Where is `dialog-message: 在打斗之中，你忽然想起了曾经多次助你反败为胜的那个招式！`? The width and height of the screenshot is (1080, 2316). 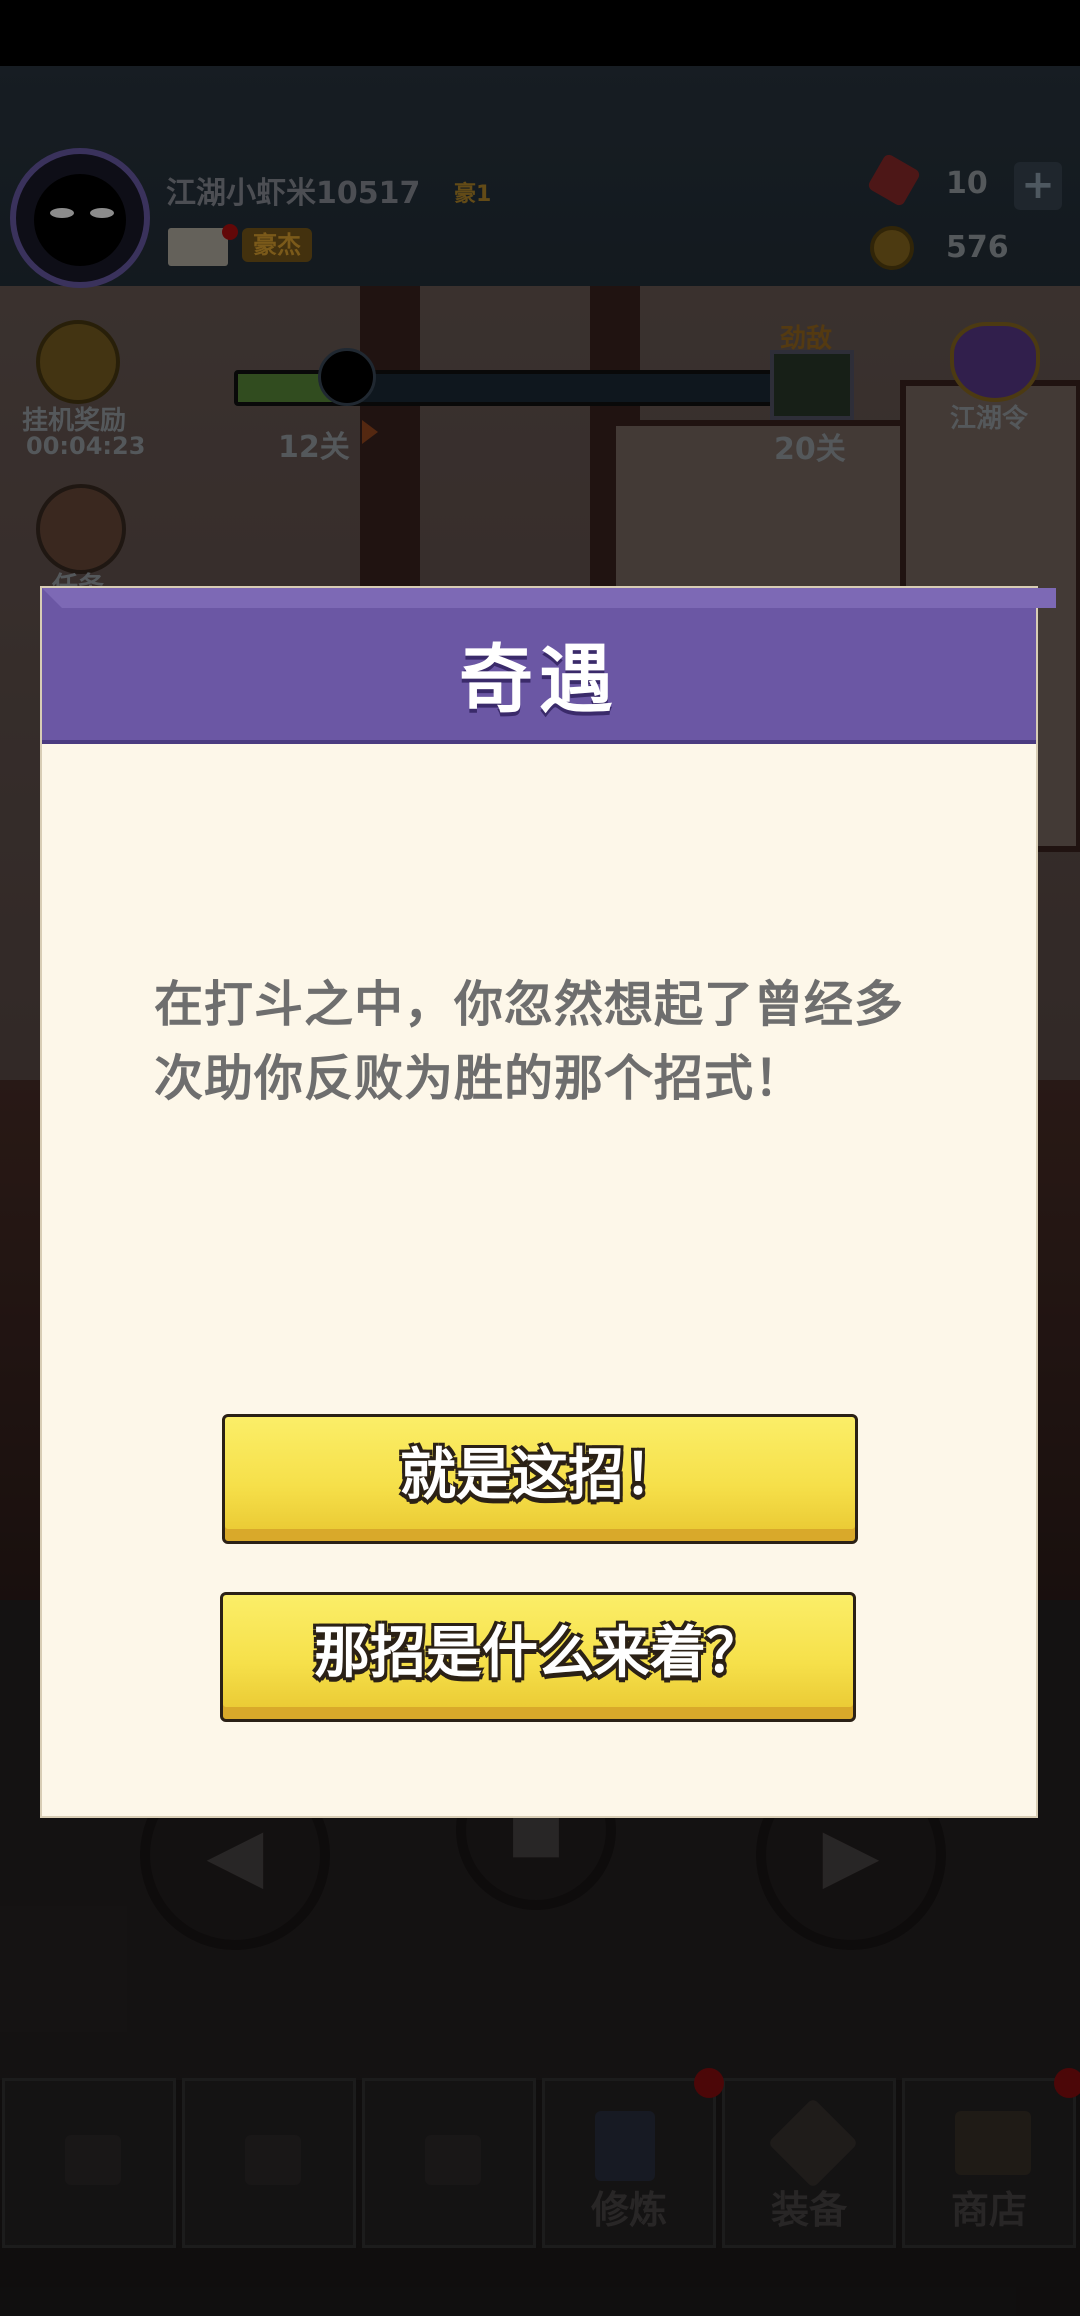
dialog-message: 在打斗之中，你忽然想起了曾经多次助你反败为胜的那个招式！ is located at coordinates (529, 1041).